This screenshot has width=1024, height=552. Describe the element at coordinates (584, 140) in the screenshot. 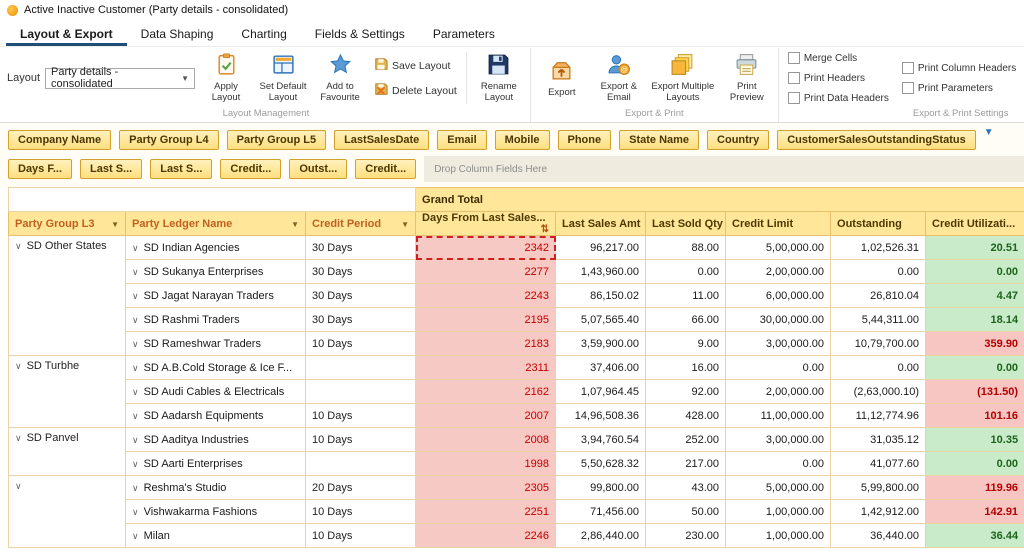

I see `column-field-chip: Phone` at that location.